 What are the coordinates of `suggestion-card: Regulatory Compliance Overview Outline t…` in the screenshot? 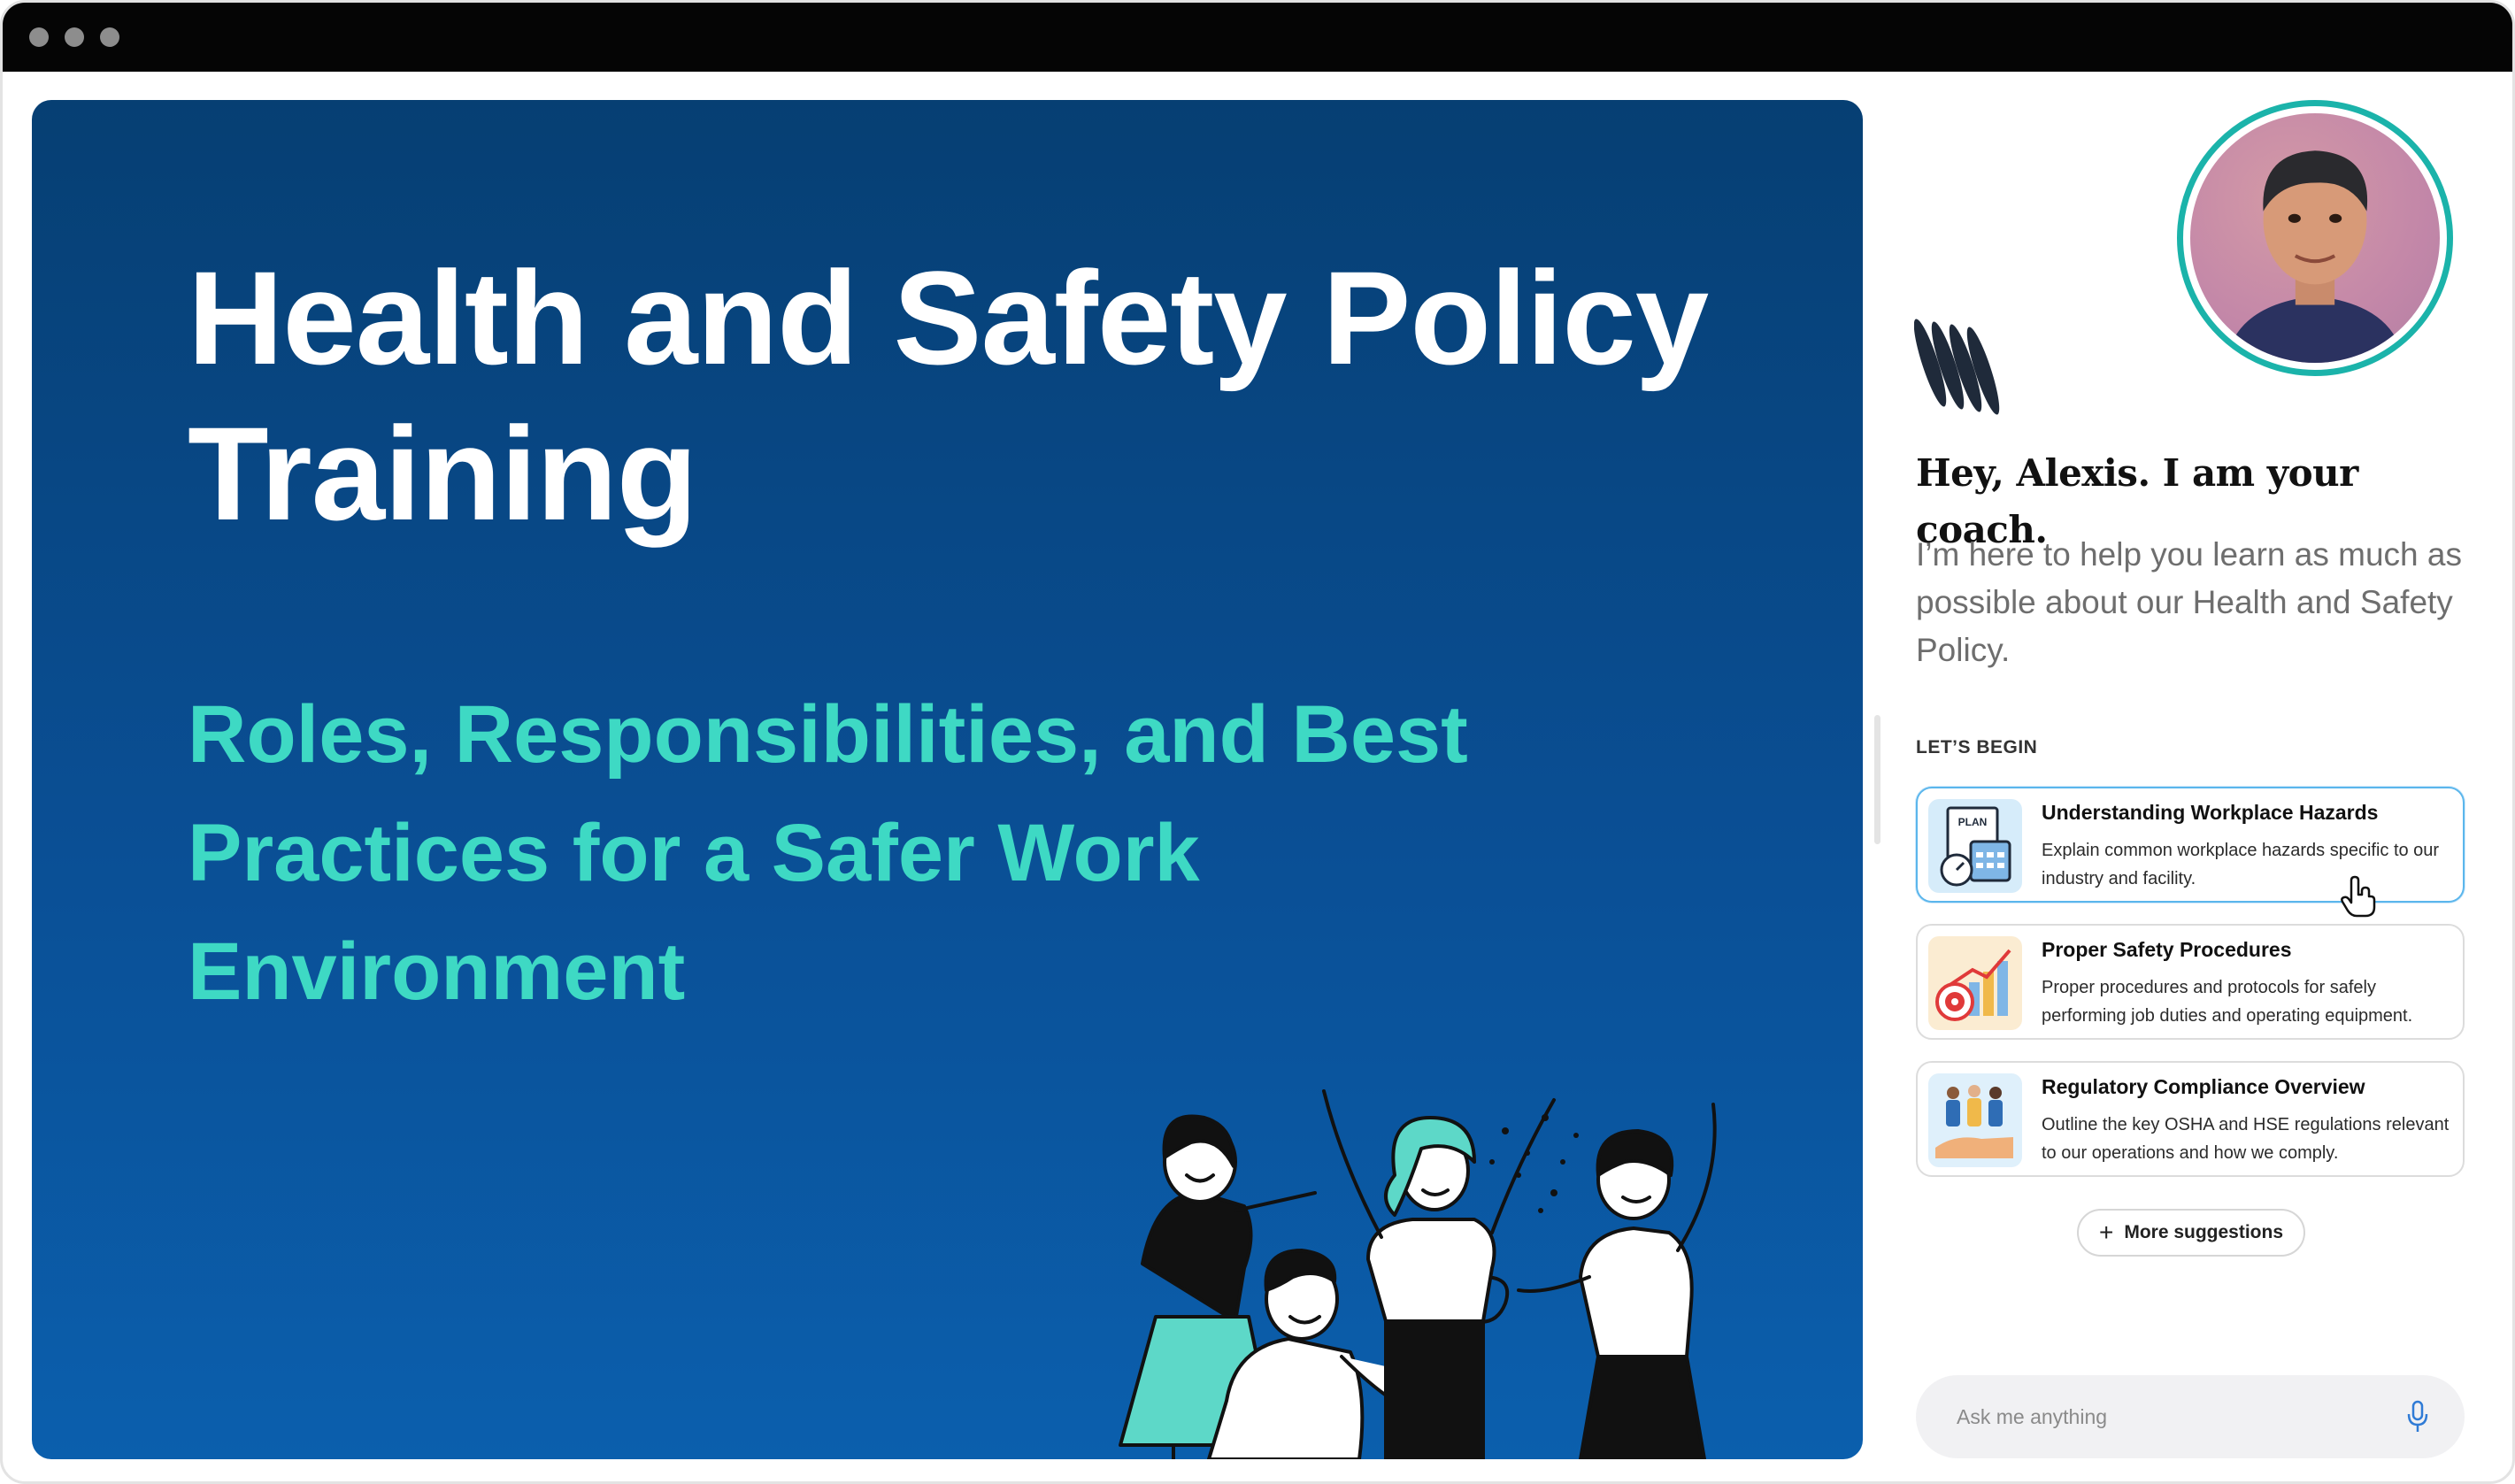 It's located at (2191, 1119).